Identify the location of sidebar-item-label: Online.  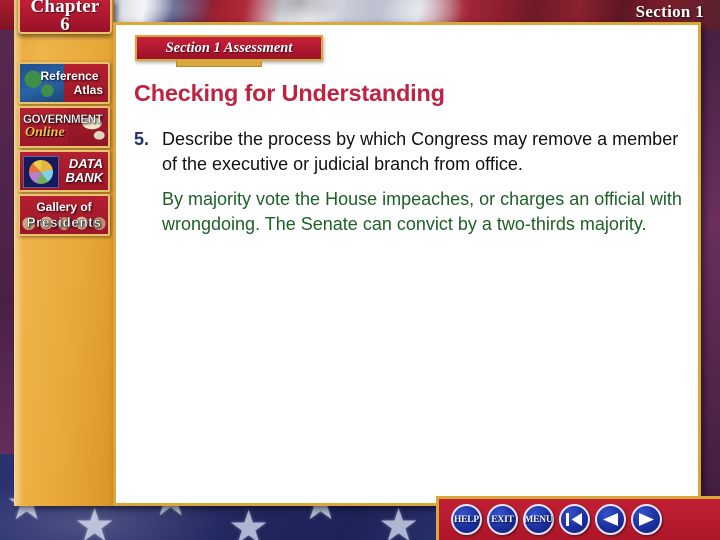
(45, 132).